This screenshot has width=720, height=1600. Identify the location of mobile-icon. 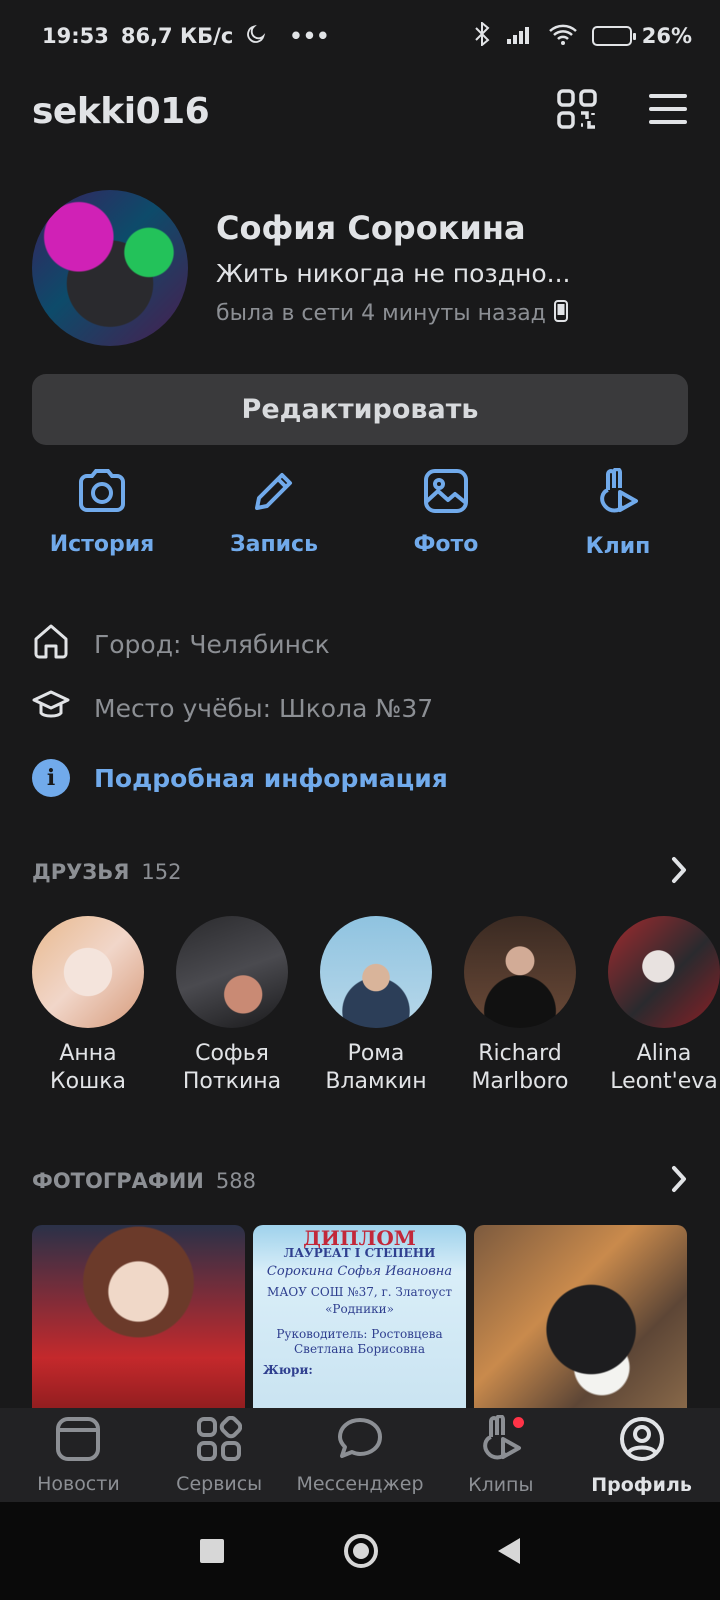
(560, 313).